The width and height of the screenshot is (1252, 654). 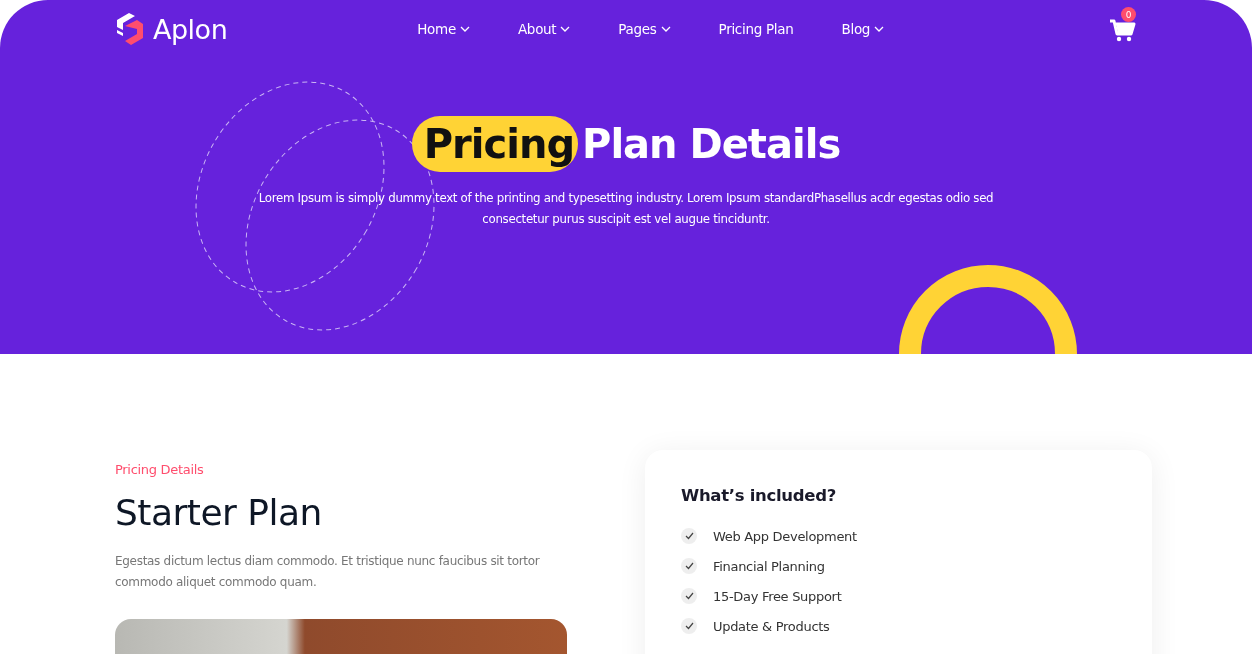 I want to click on feature-label: Update & Products, so click(x=771, y=626).